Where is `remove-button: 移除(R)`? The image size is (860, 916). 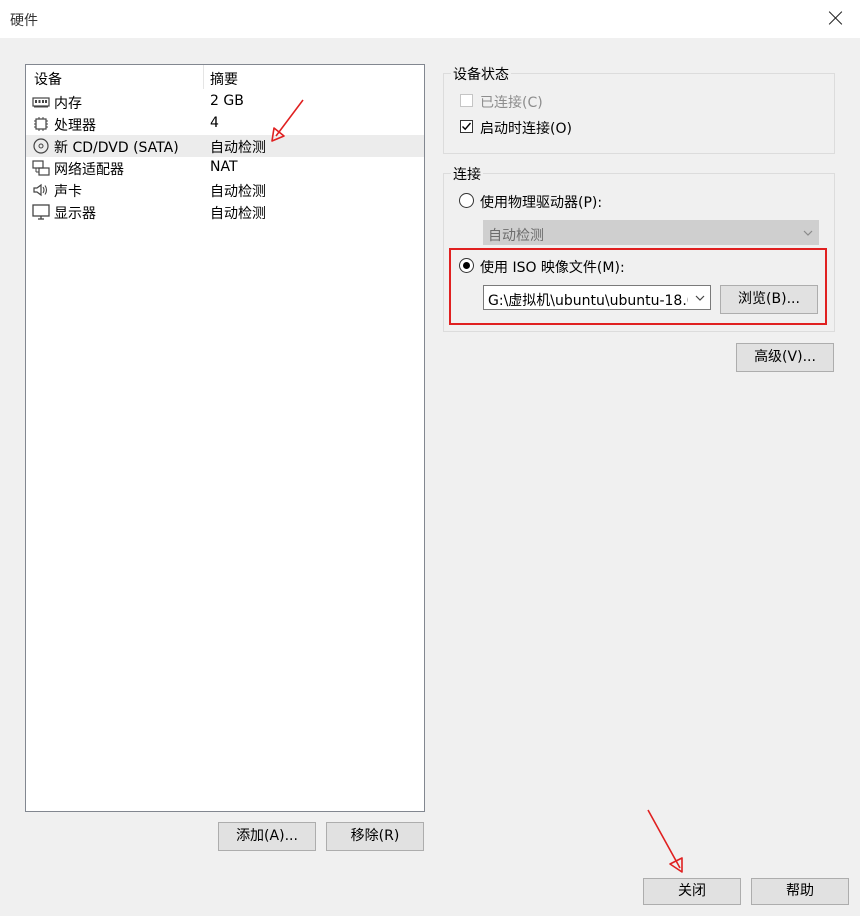 remove-button: 移除(R) is located at coordinates (375, 836).